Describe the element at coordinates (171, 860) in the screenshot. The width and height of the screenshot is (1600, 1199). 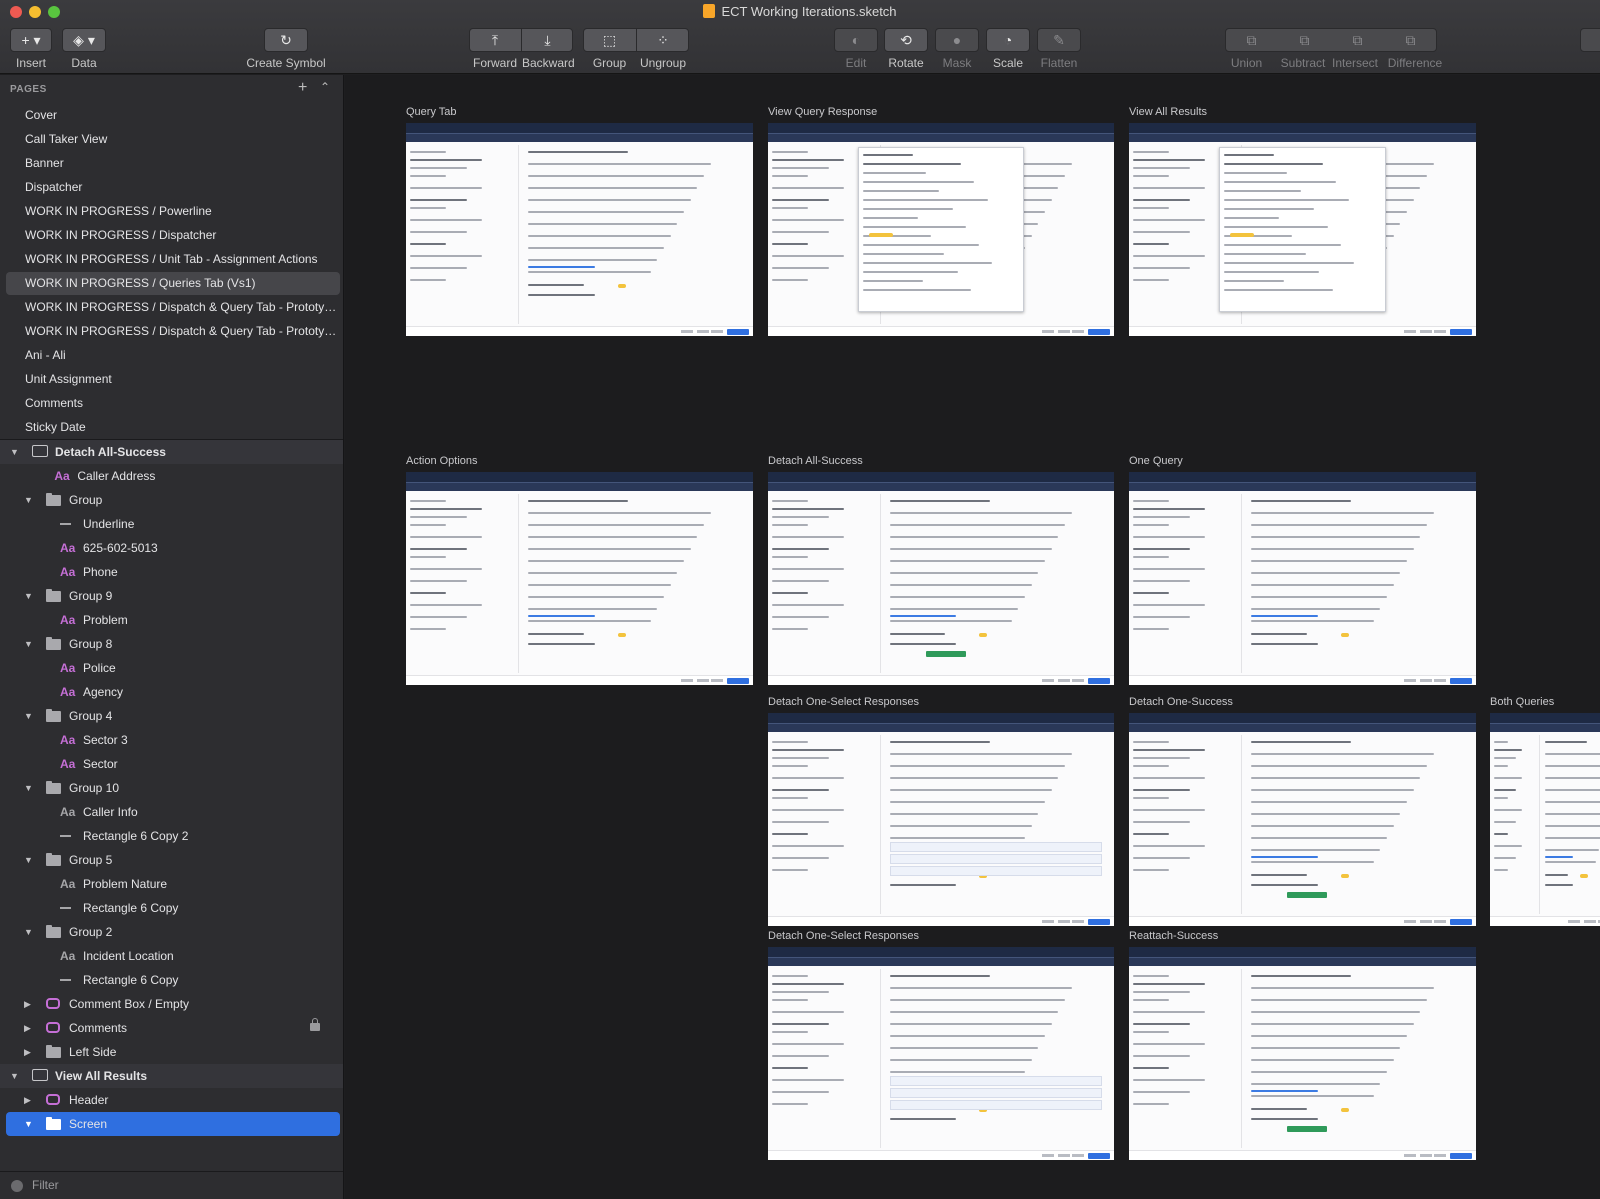
I see `layer-group: ▼ Group 5` at that location.